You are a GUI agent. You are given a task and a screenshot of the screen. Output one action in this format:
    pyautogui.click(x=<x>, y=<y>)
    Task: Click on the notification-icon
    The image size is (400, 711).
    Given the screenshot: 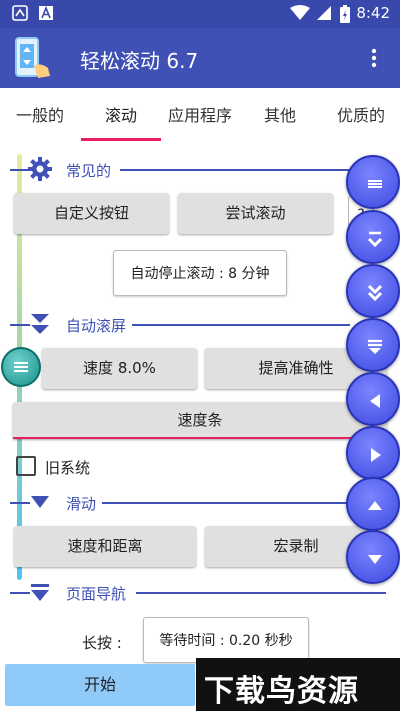 What is the action you would take?
    pyautogui.click(x=20, y=13)
    